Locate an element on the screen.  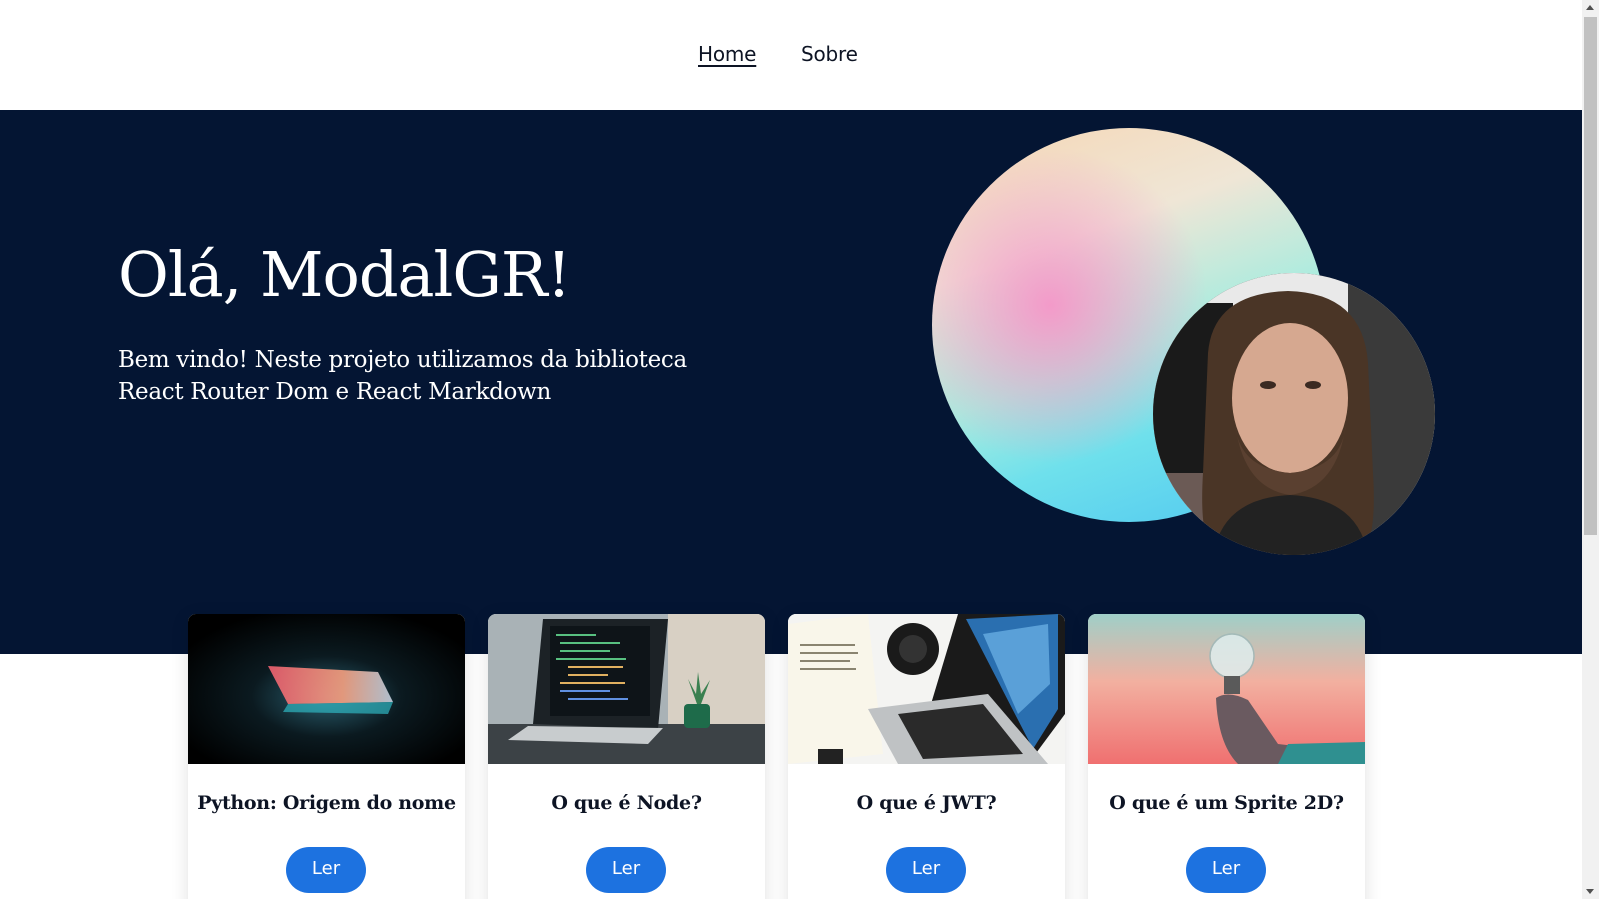
scrollbar-thumb is located at coordinates (1590, 276).